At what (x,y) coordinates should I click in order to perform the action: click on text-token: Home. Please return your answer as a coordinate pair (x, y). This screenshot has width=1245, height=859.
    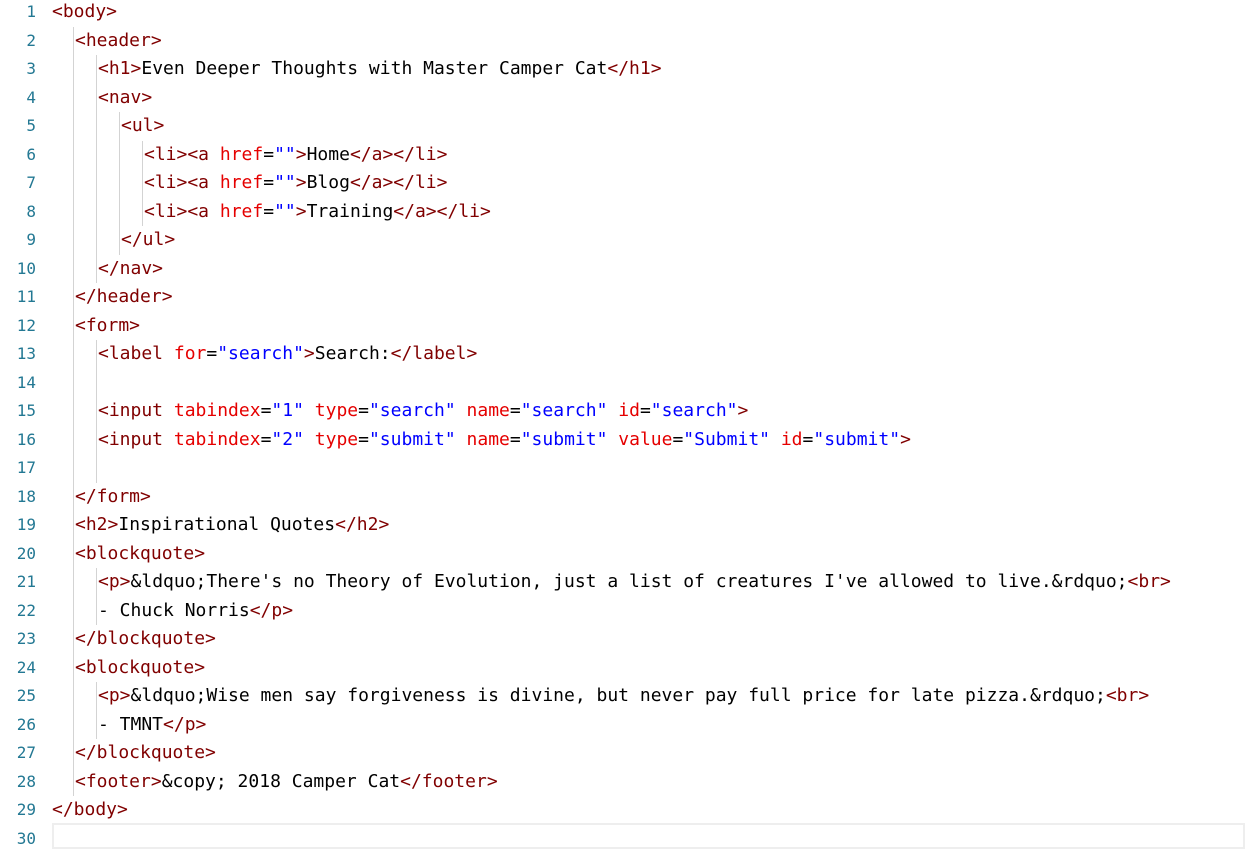
    Looking at the image, I should click on (328, 154).